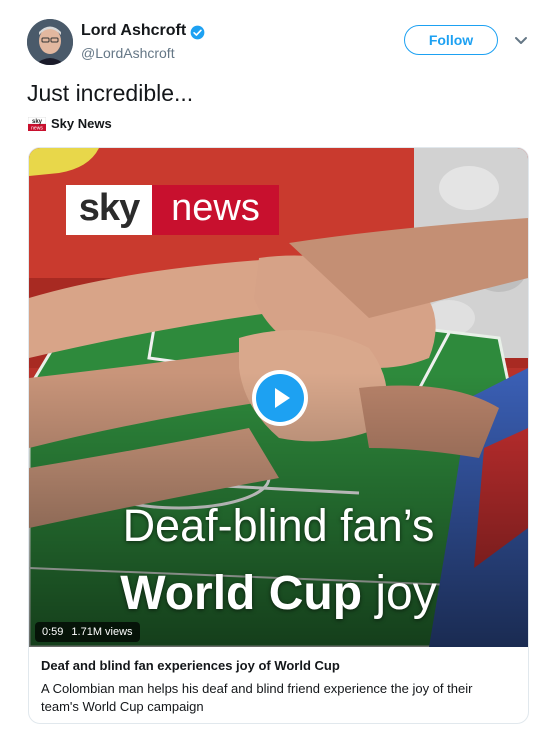  I want to click on video-stats-badge: 0:59 1.71M views, so click(87, 632).